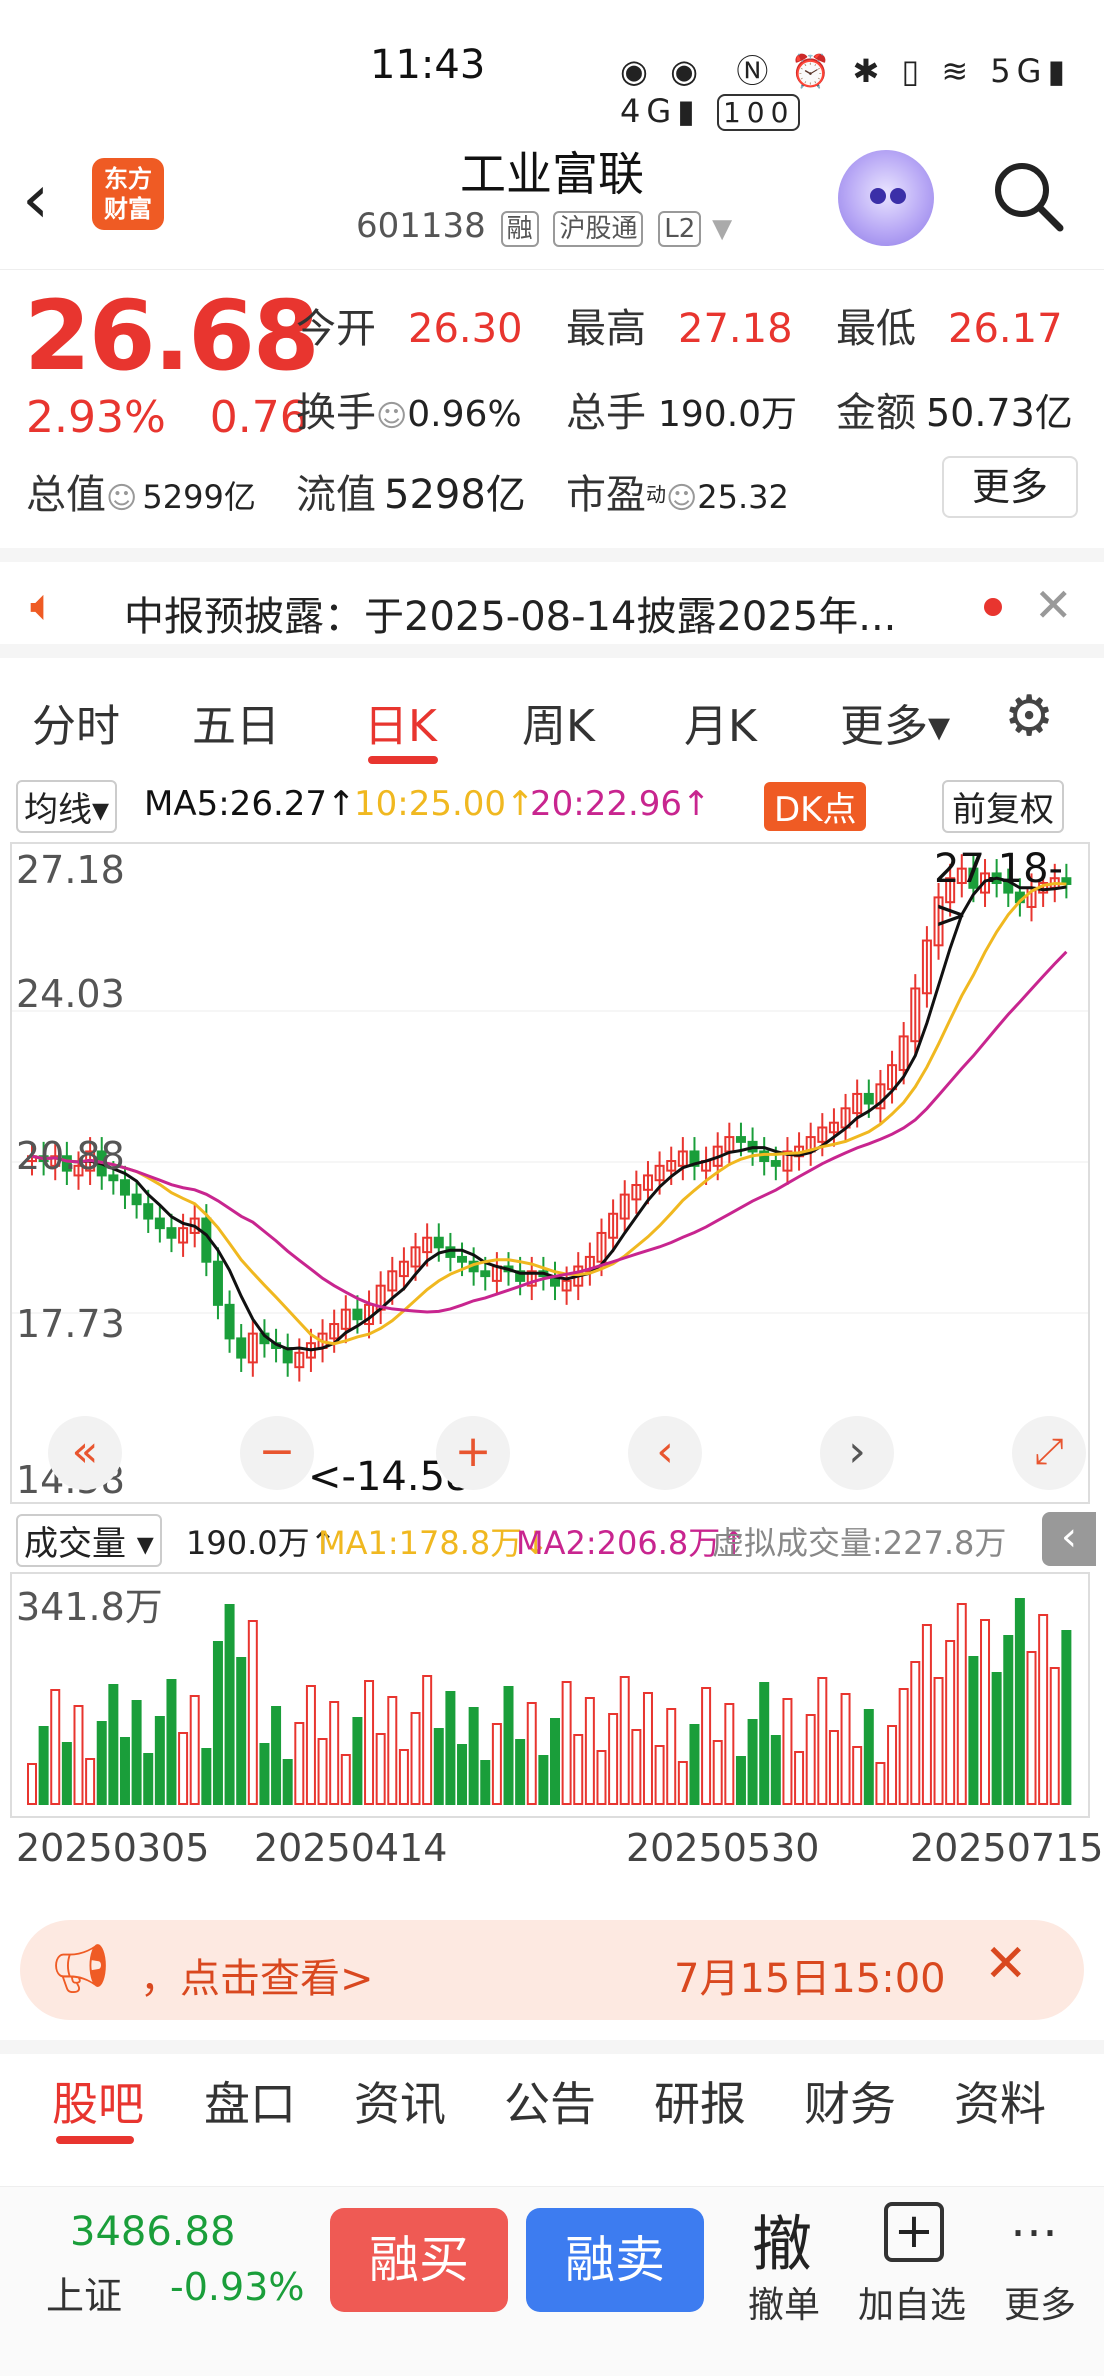  Describe the element at coordinates (895, 722) in the screenshot. I see `tab-more: 更多▾` at that location.